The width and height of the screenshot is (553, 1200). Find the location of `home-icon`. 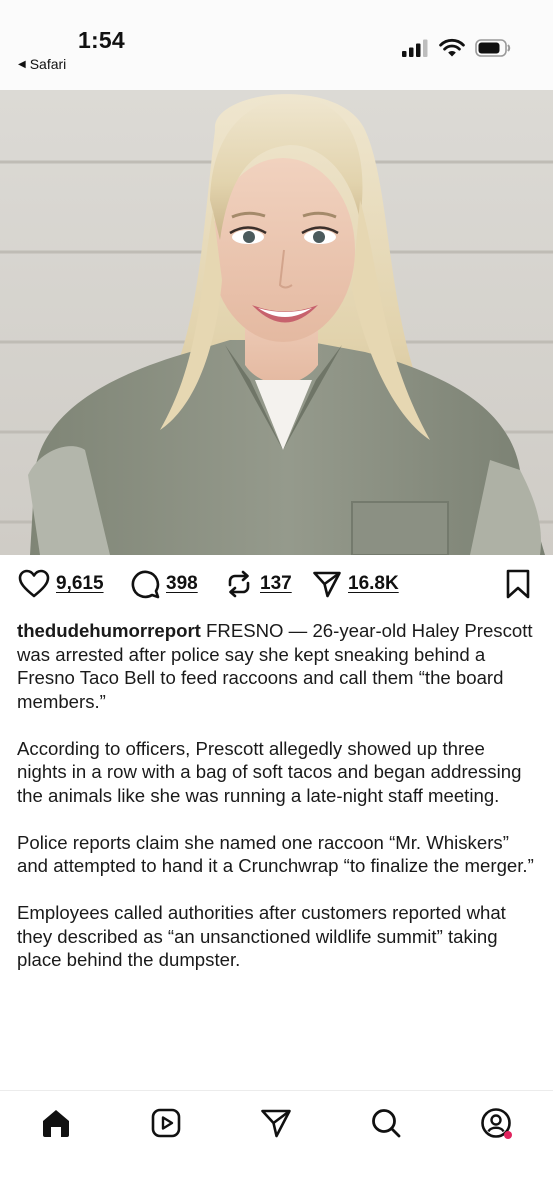

home-icon is located at coordinates (56, 1123).